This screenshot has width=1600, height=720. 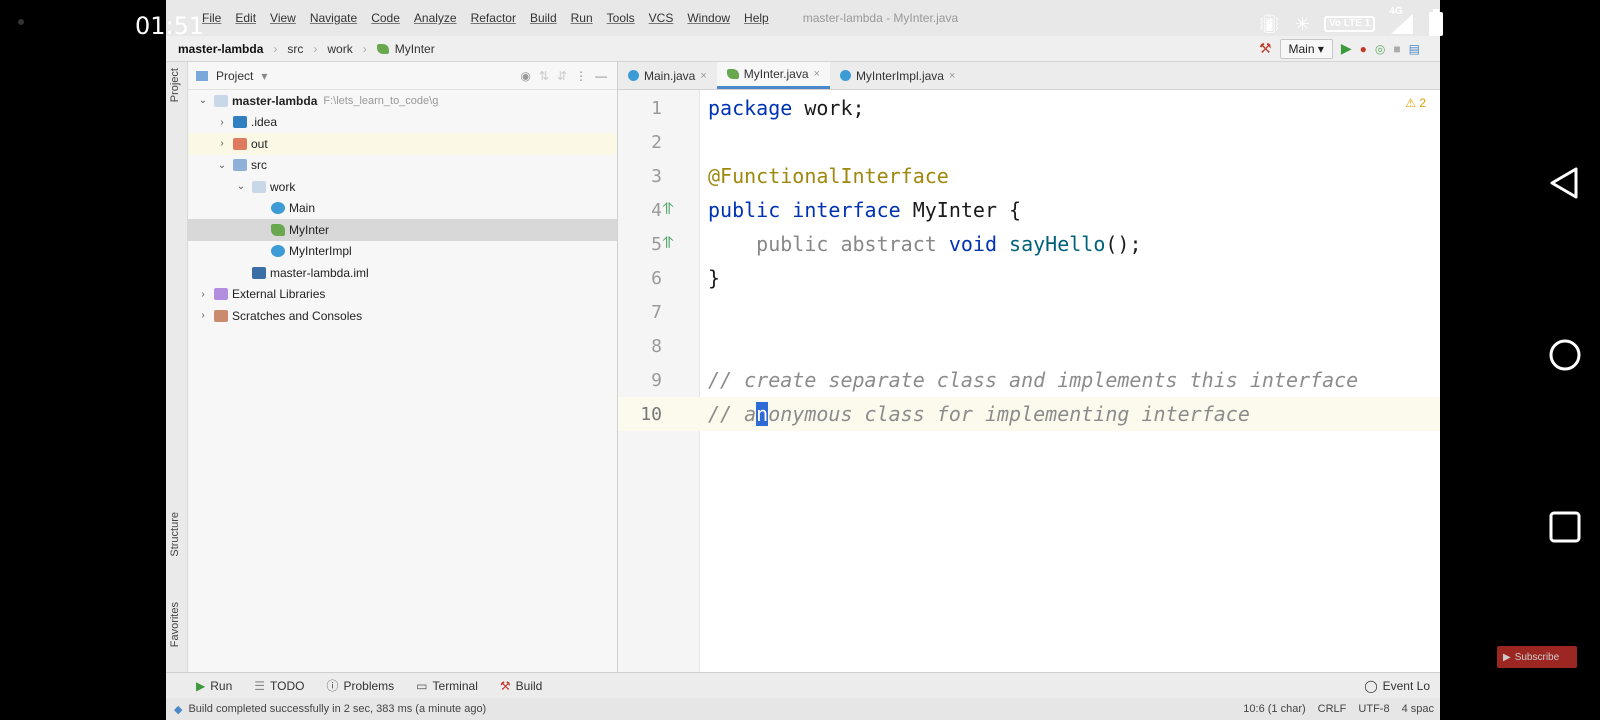 I want to click on problems-tool-button: ⓘ Problems, so click(x=360, y=685).